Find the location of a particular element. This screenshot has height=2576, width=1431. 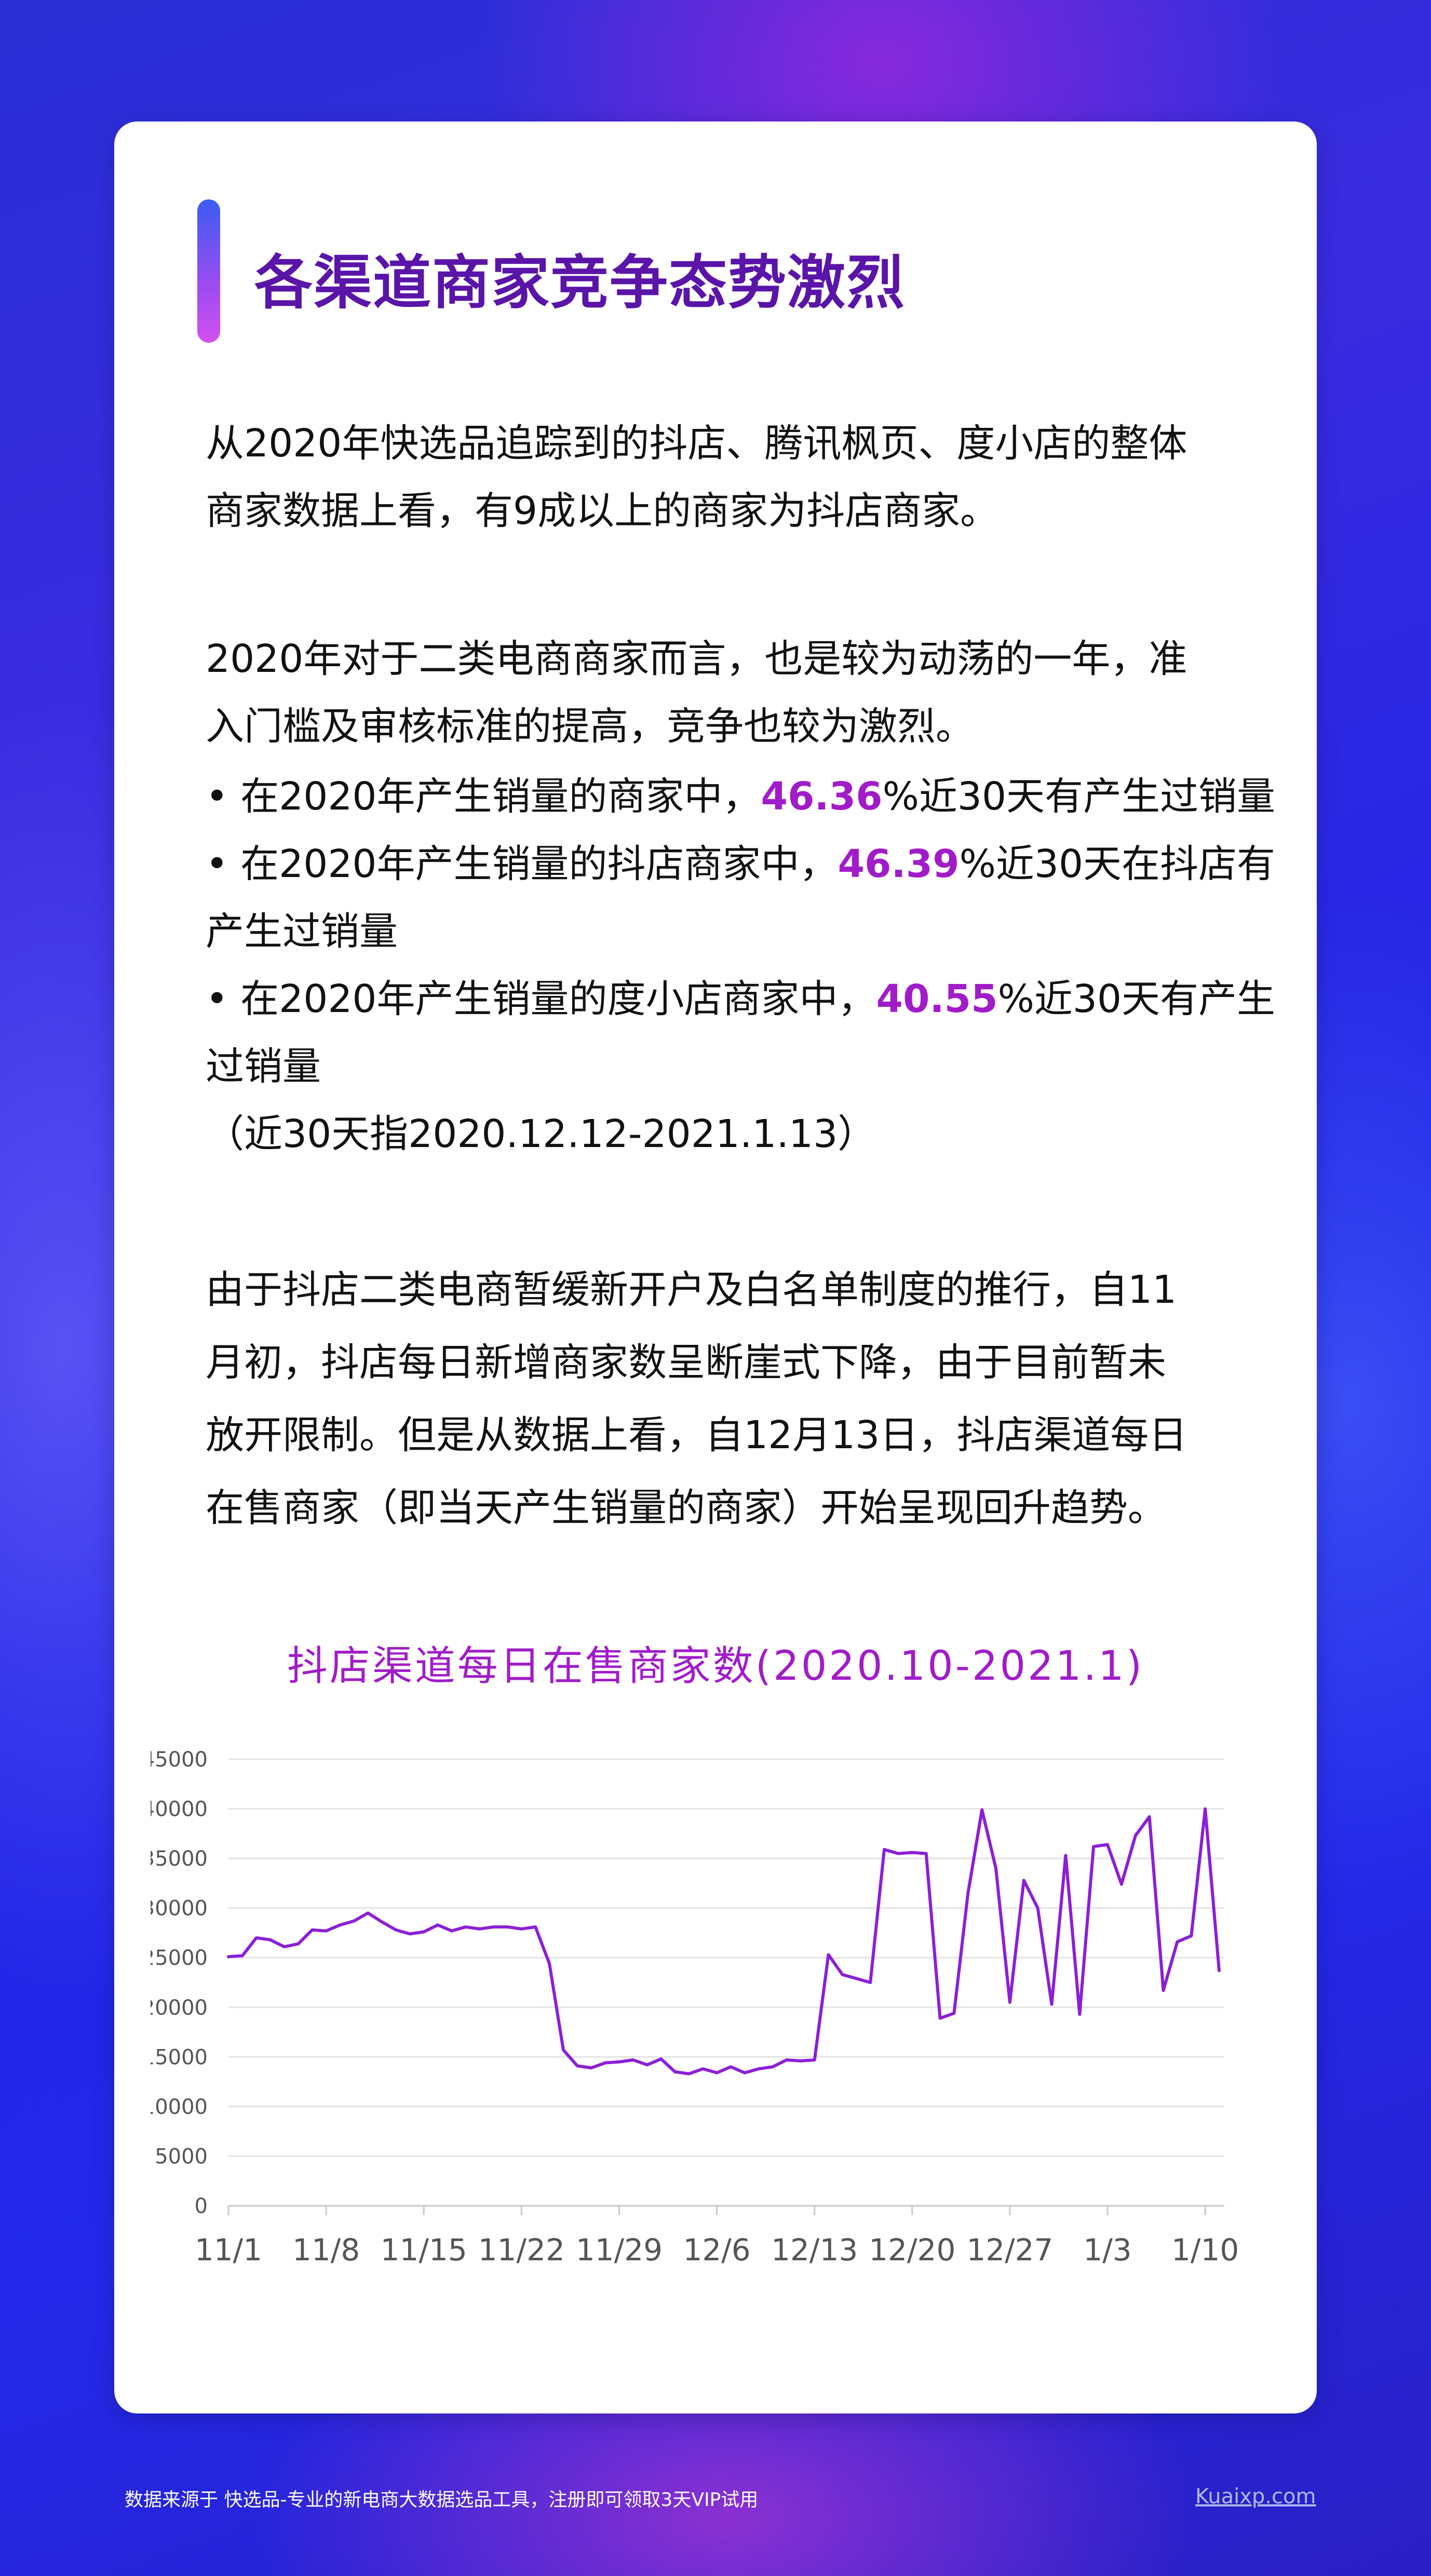

x-tick-label: 11/29 is located at coordinates (619, 2250).